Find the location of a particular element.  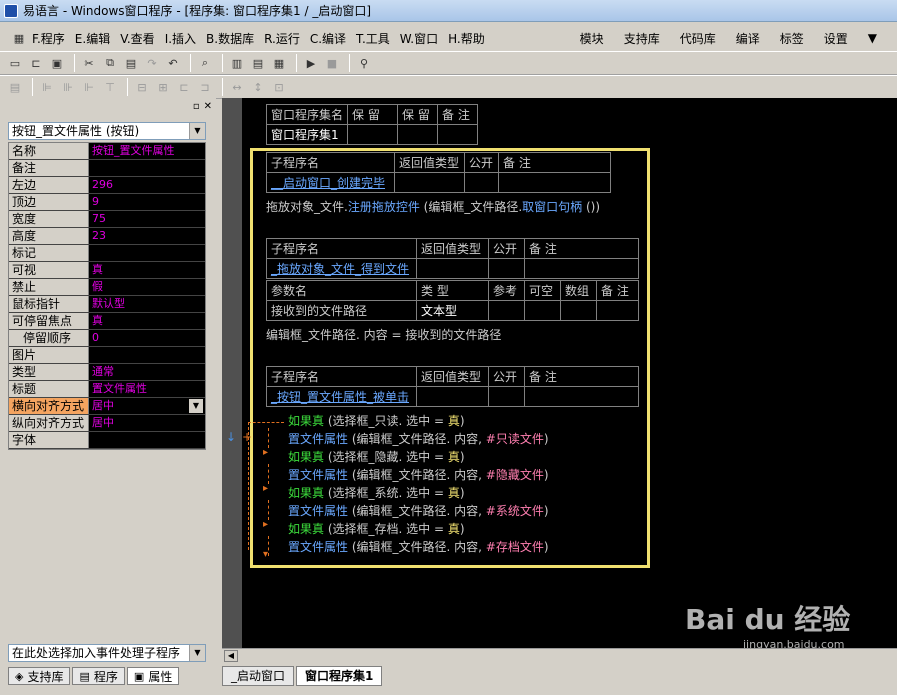

prop-row: 禁止假 is located at coordinates (107, 287).